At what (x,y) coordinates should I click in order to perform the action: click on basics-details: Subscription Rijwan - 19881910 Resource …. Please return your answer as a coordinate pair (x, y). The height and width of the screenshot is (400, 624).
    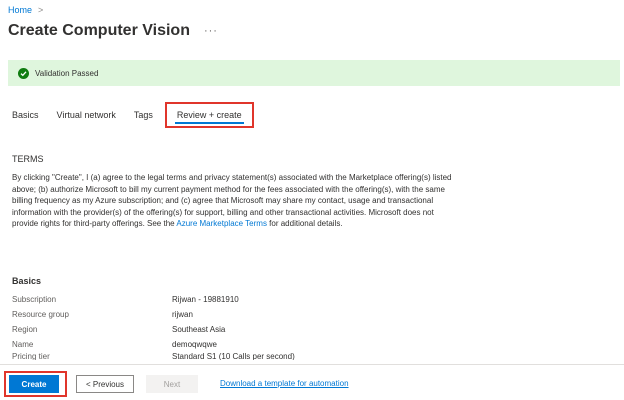
    Looking at the image, I should click on (232, 326).